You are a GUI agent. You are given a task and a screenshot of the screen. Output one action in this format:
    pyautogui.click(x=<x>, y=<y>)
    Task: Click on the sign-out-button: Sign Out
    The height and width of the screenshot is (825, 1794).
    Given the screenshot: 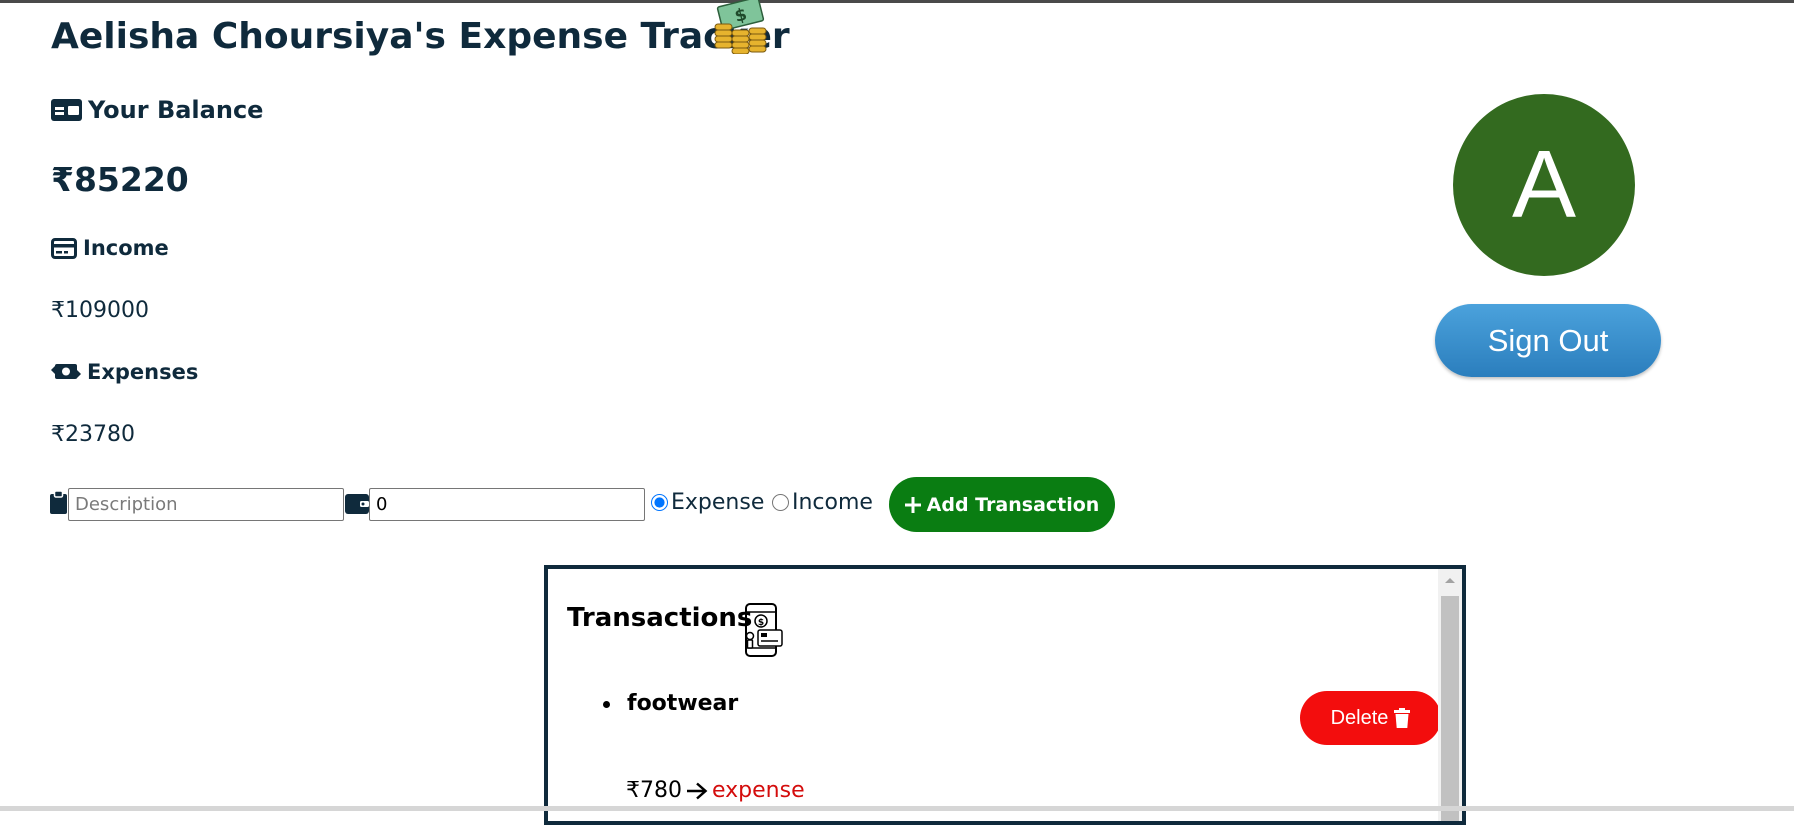 What is the action you would take?
    pyautogui.click(x=1548, y=340)
    